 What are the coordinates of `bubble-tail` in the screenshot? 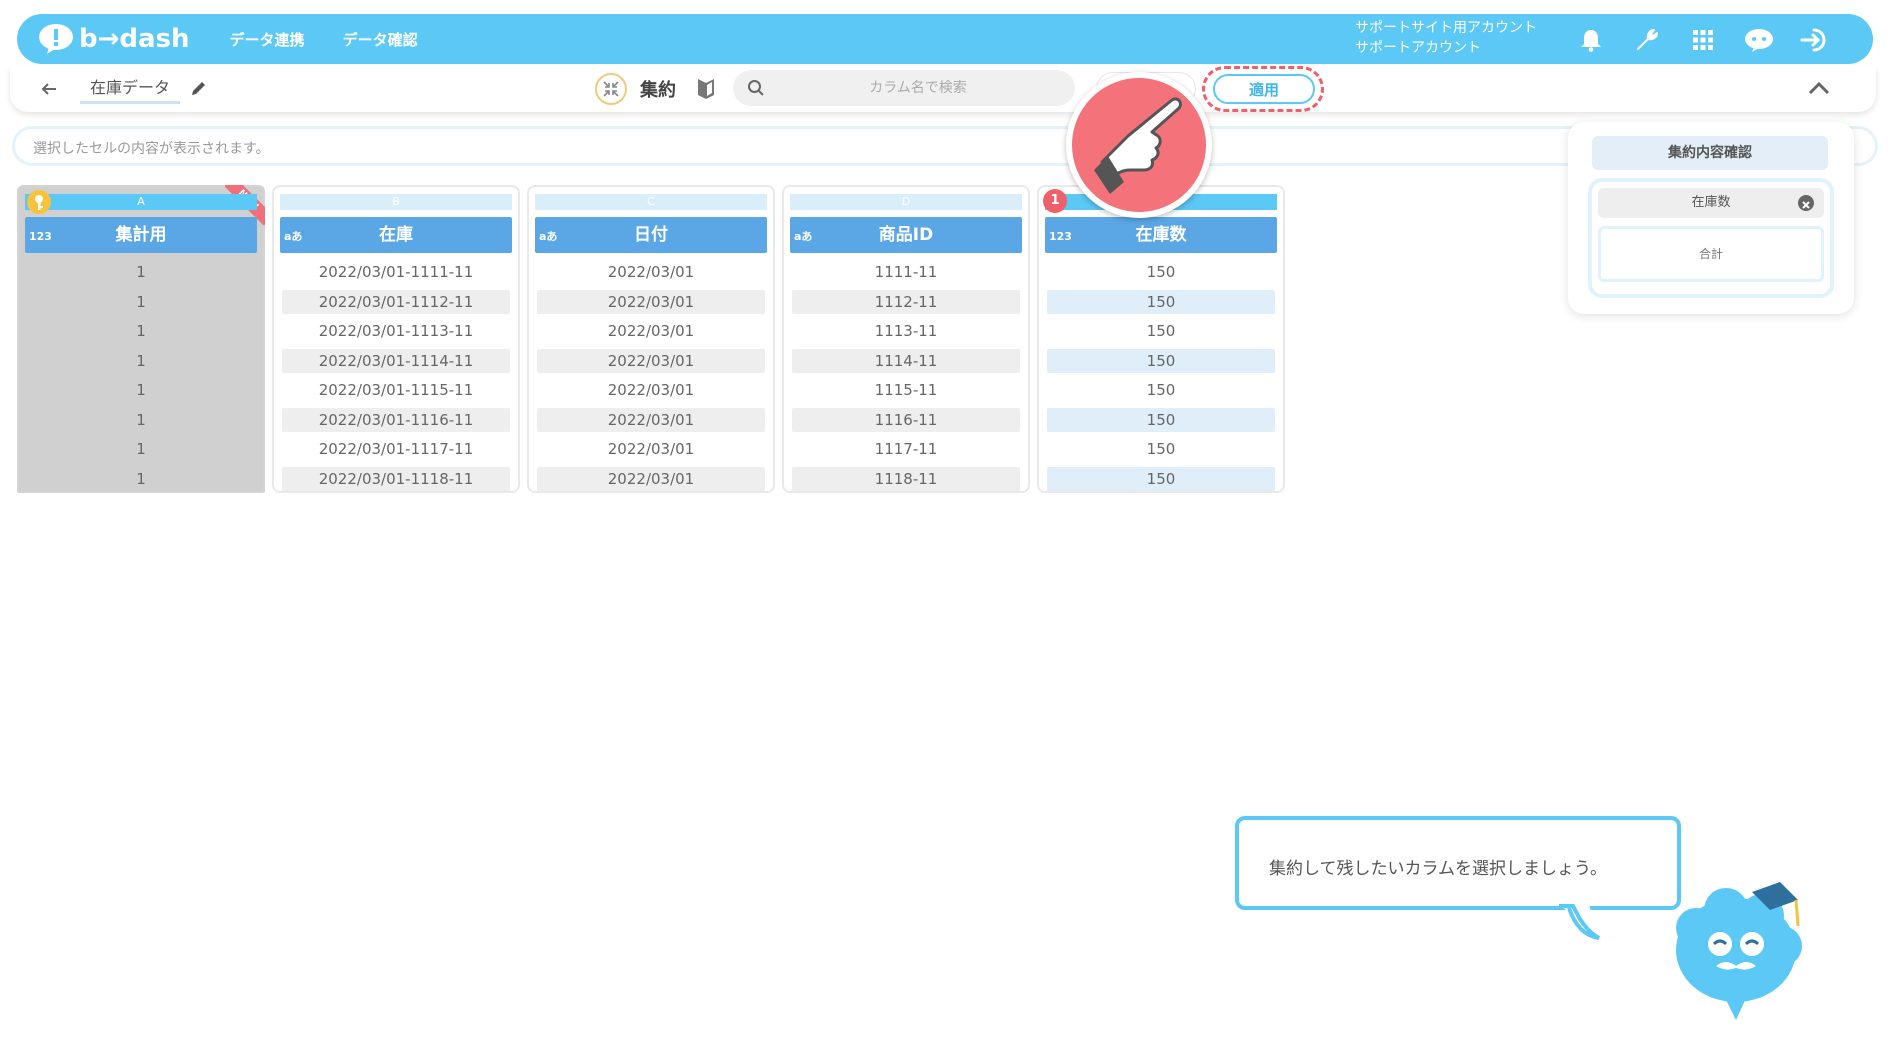 It's located at (1580, 922).